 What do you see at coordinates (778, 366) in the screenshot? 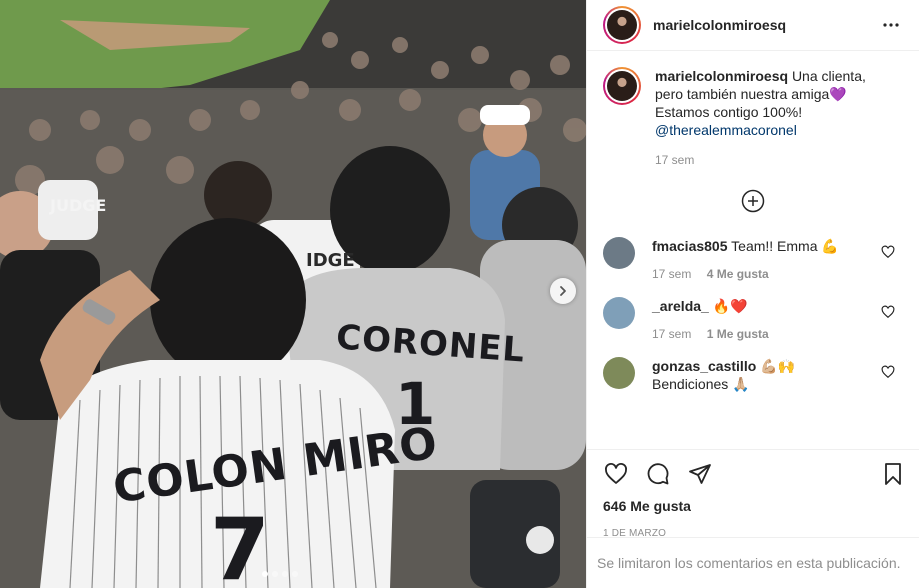
I see `comment-text: 💪🏼🙌` at bounding box center [778, 366].